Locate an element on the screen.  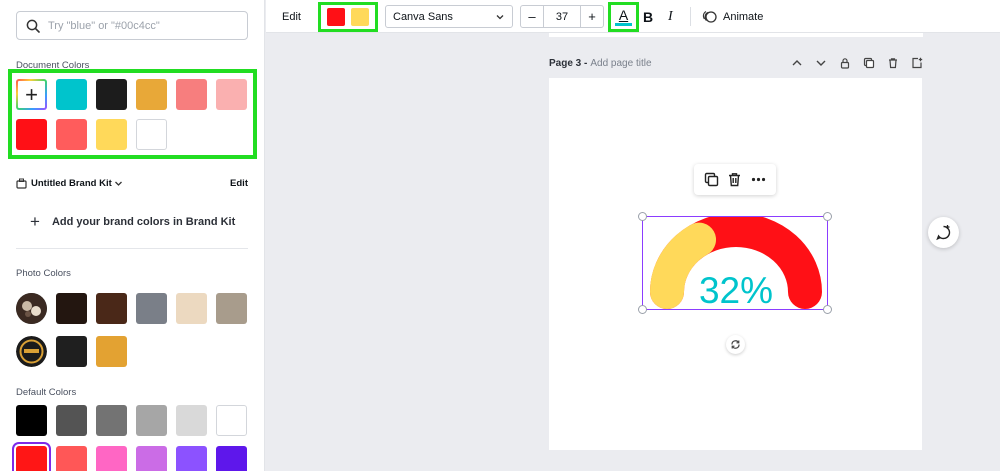
brand-kit-edit-button: Edit is located at coordinates (239, 183).